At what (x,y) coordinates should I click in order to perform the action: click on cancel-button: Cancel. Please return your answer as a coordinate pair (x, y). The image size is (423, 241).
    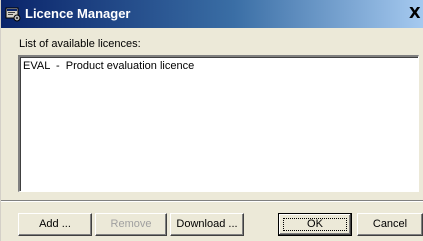
    Looking at the image, I should click on (390, 224).